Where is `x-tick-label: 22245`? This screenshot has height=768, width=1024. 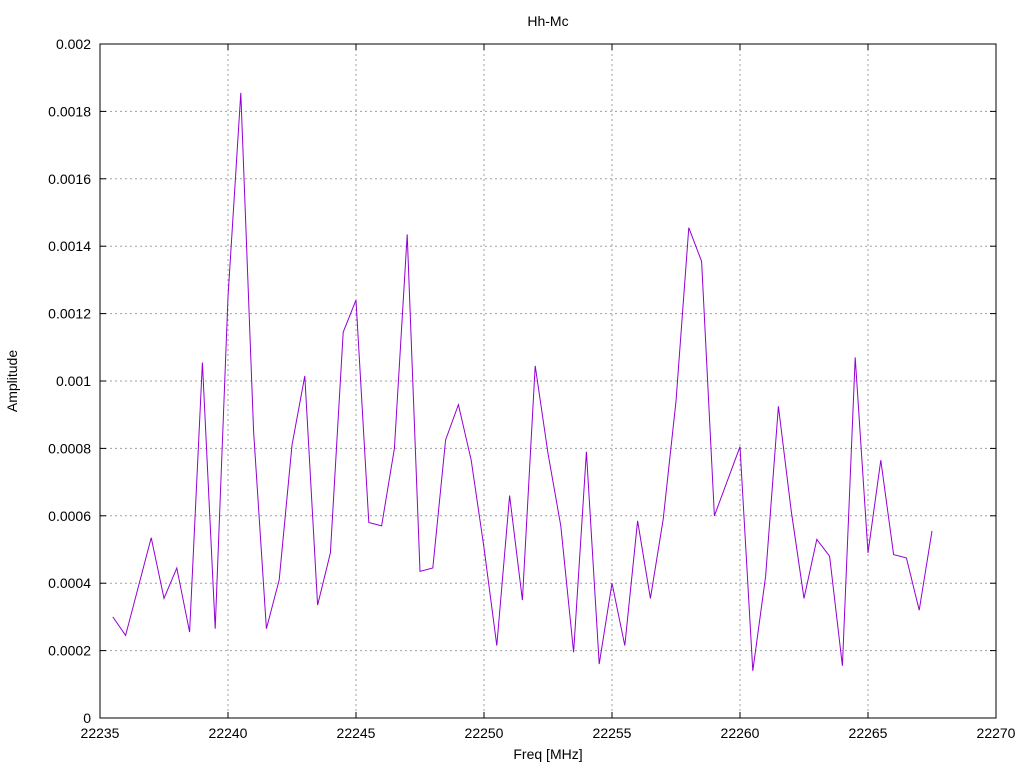
x-tick-label: 22245 is located at coordinates (356, 733).